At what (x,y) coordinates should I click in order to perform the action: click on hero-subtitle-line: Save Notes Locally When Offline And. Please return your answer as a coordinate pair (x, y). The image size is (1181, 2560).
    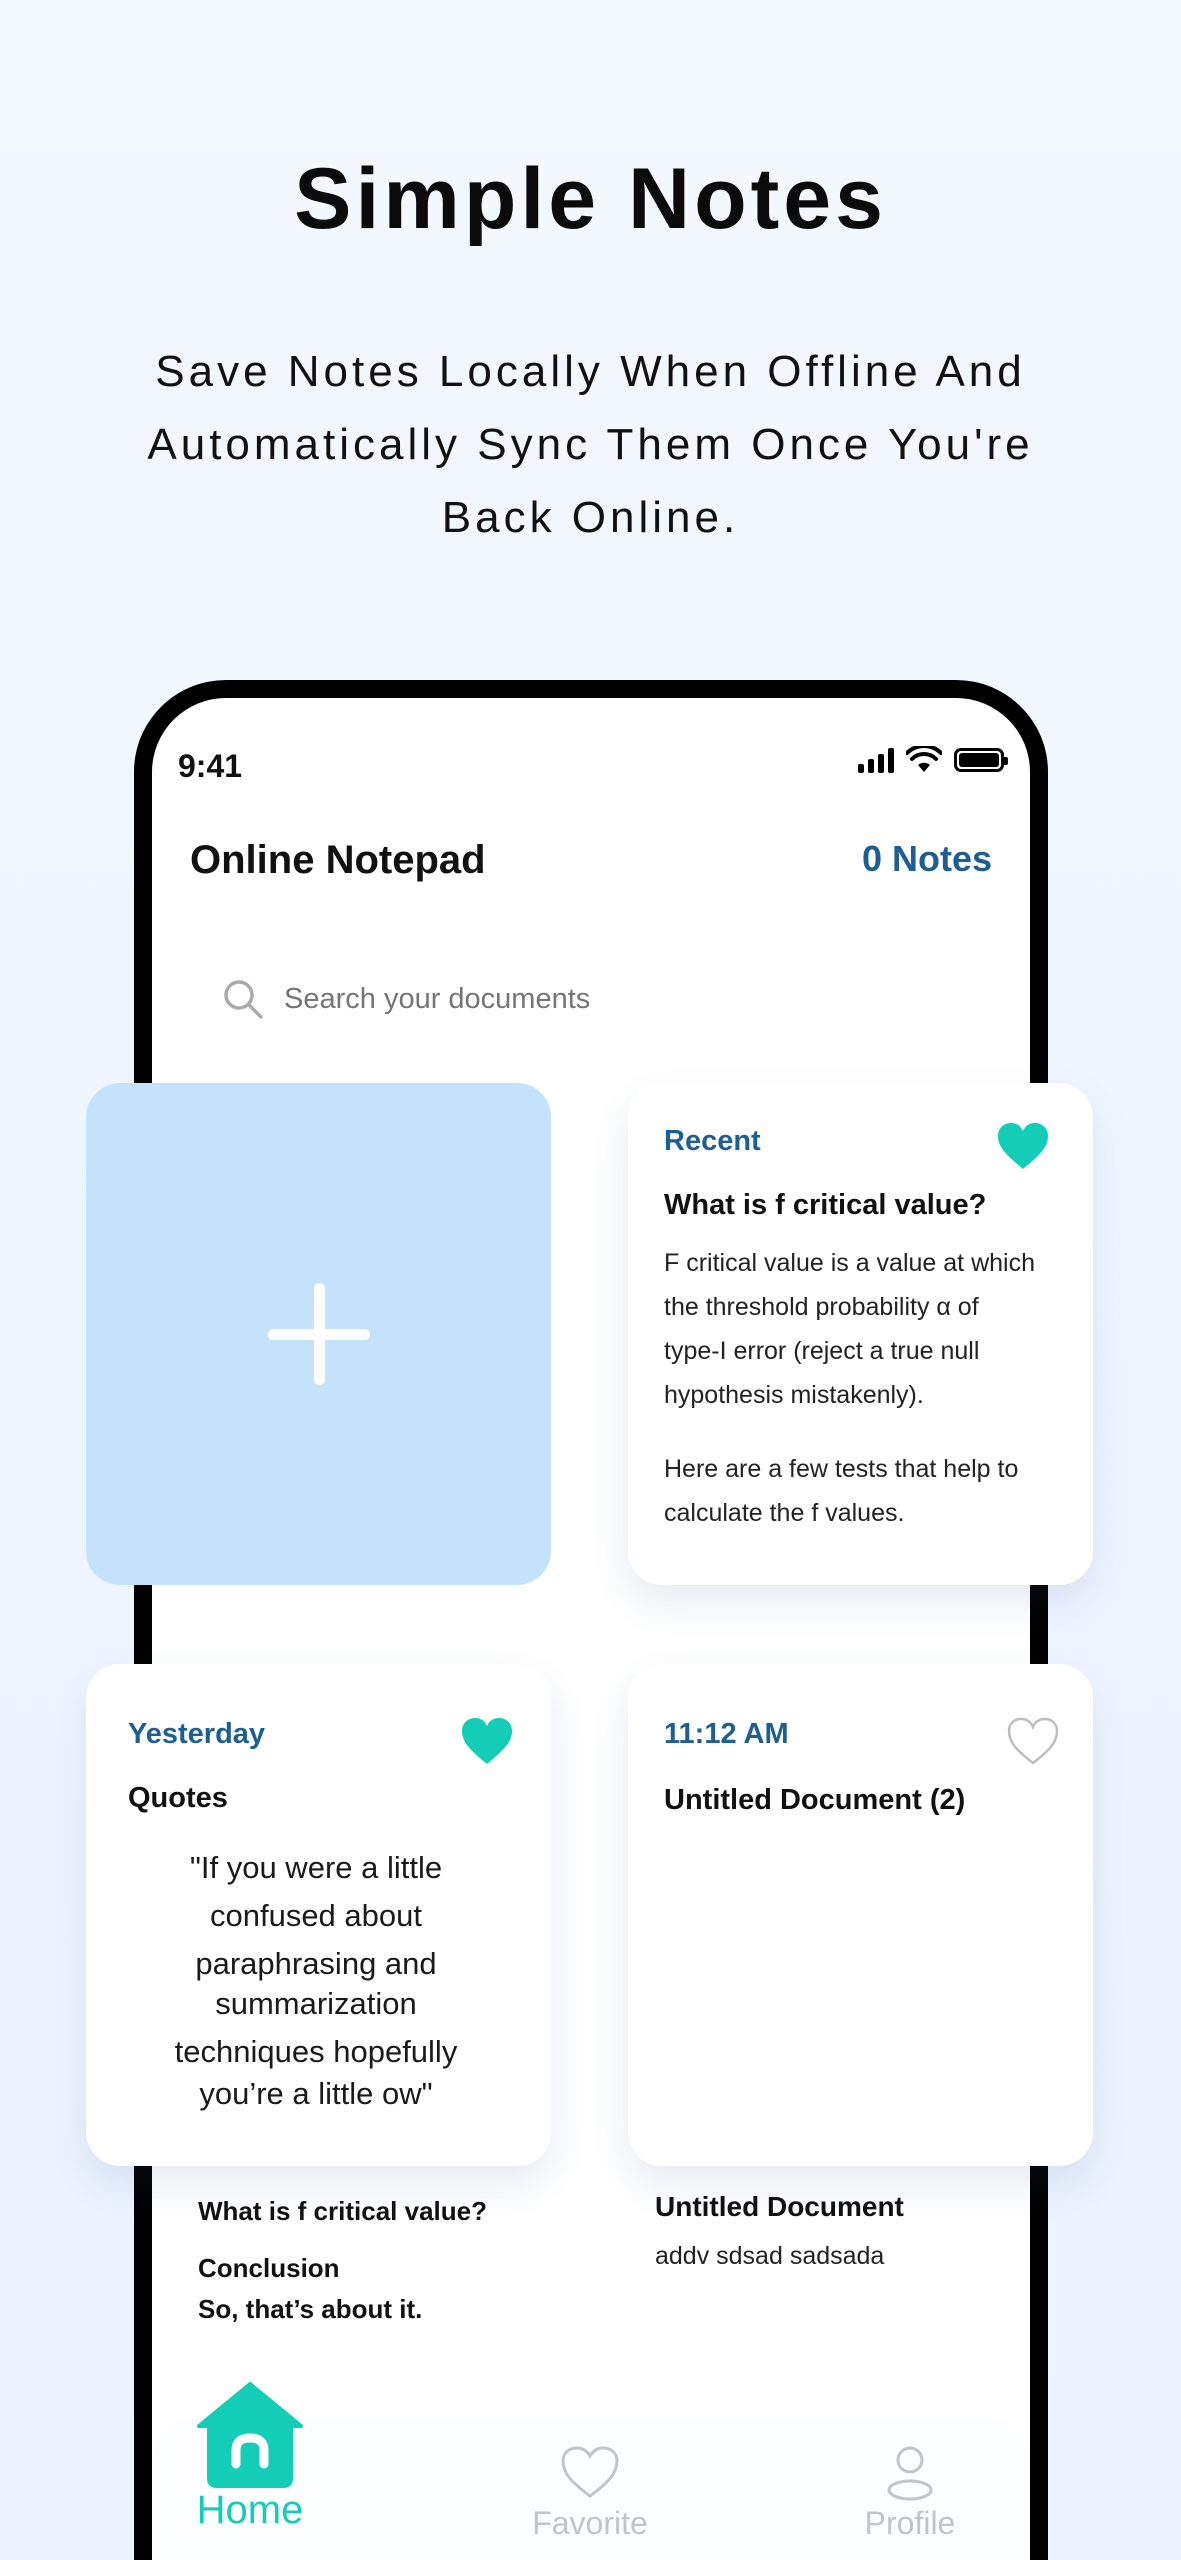
    Looking at the image, I should click on (590, 371).